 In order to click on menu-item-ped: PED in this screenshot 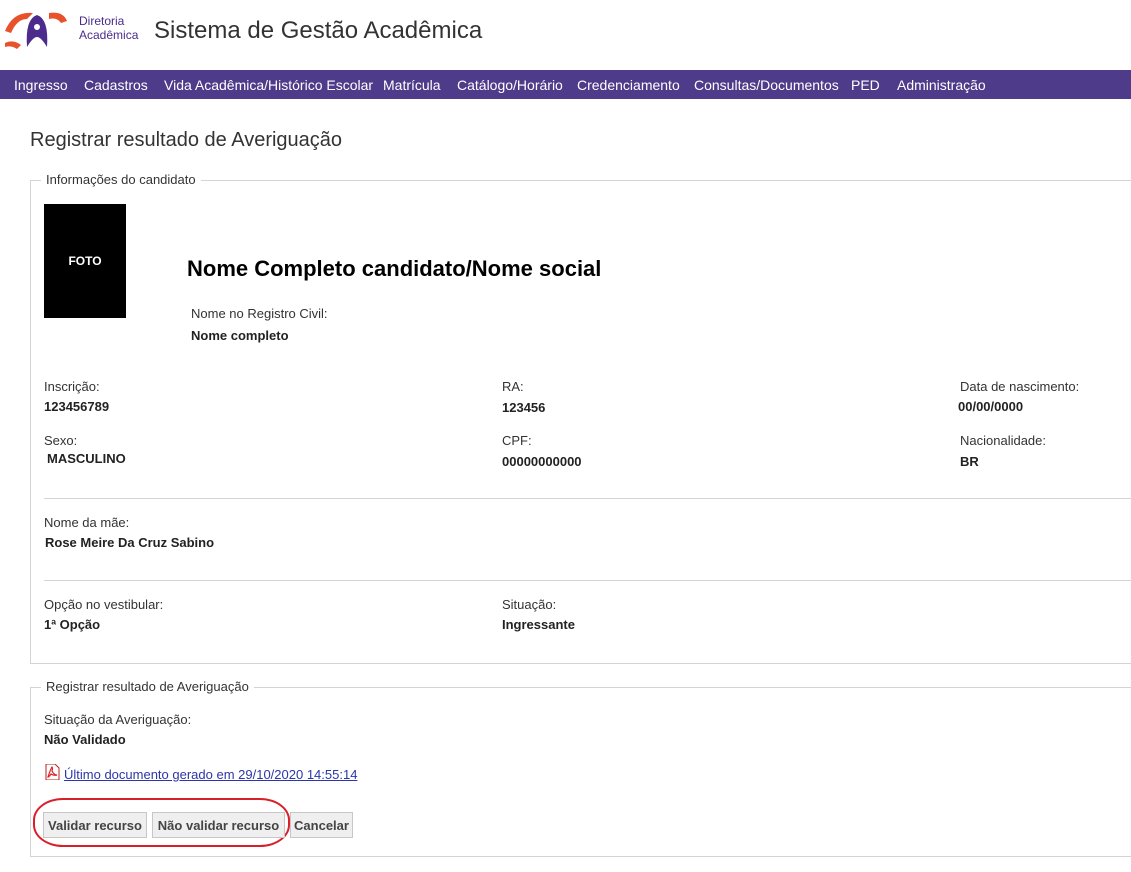, I will do `click(865, 85)`.